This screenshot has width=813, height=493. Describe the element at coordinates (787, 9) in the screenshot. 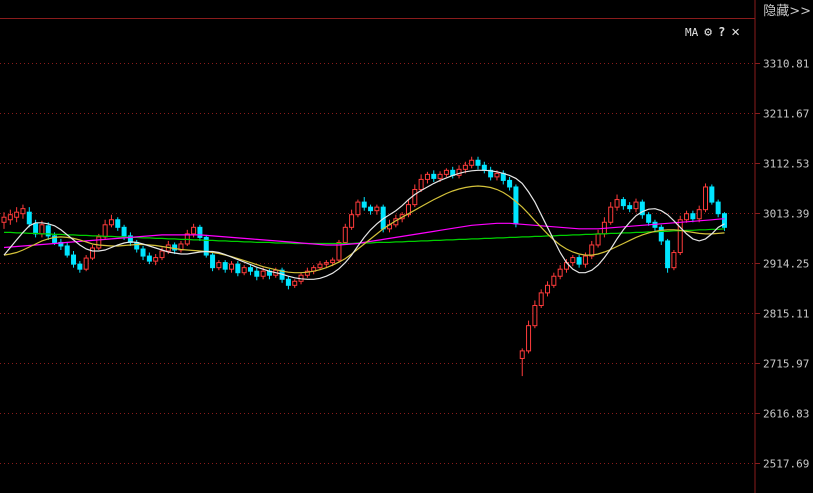

I see `hide-panel-button: 隐藏>>` at that location.